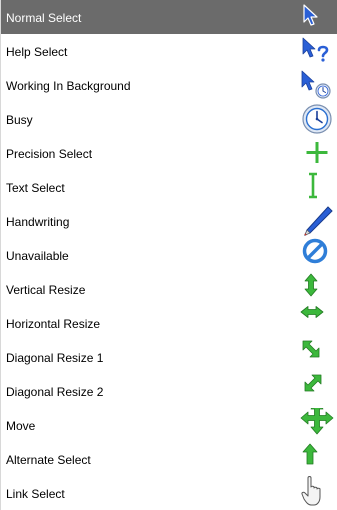  What do you see at coordinates (317, 459) in the screenshot?
I see `up-arrow-icon` at bounding box center [317, 459].